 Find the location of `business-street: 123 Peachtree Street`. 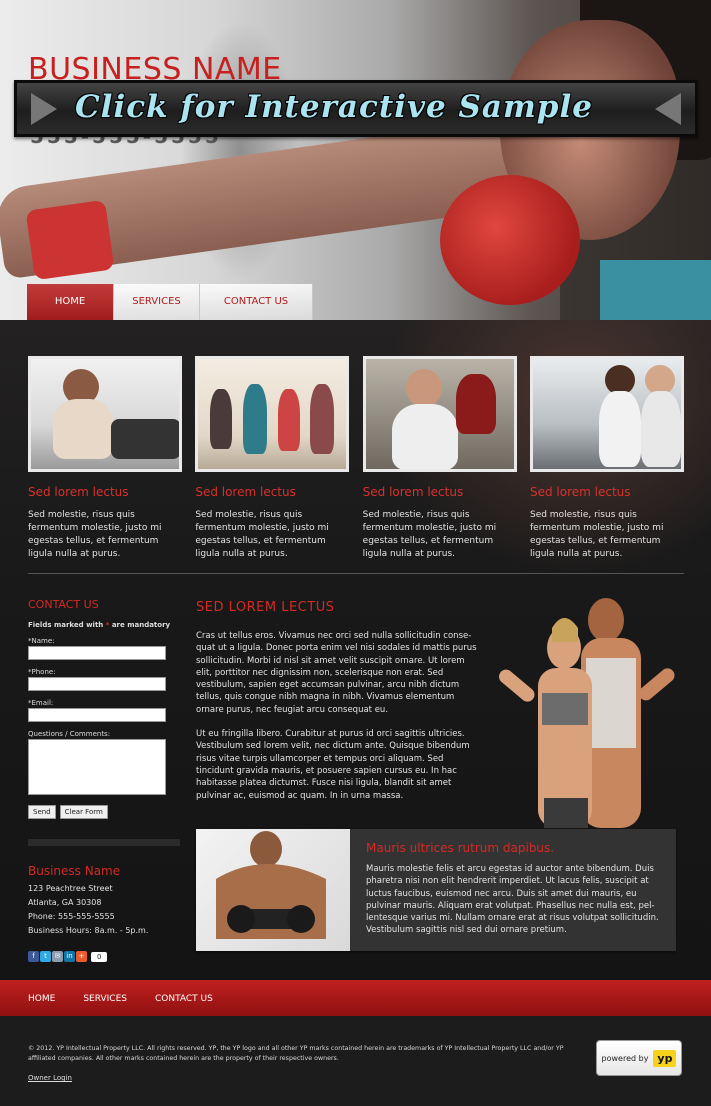

business-street: 123 Peachtree Street is located at coordinates (70, 888).